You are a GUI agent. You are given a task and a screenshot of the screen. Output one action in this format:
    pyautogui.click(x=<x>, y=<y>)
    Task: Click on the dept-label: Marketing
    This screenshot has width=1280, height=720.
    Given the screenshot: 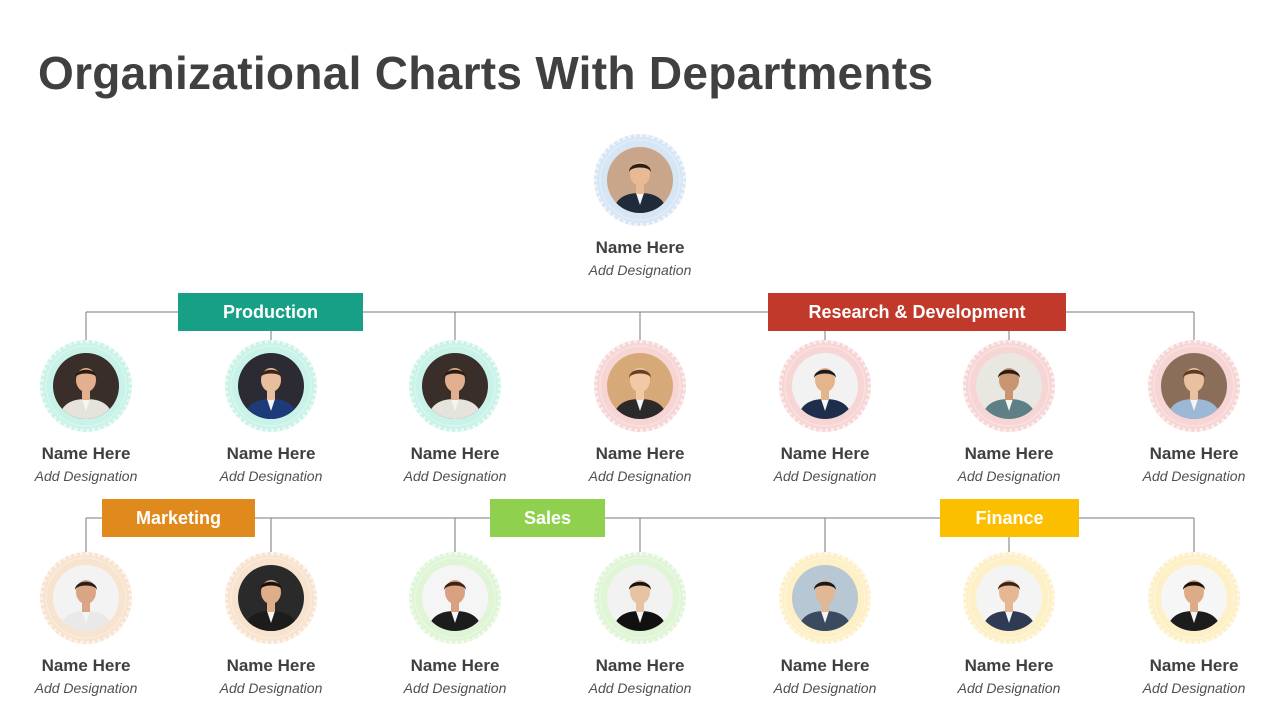 What is the action you would take?
    pyautogui.click(x=178, y=518)
    